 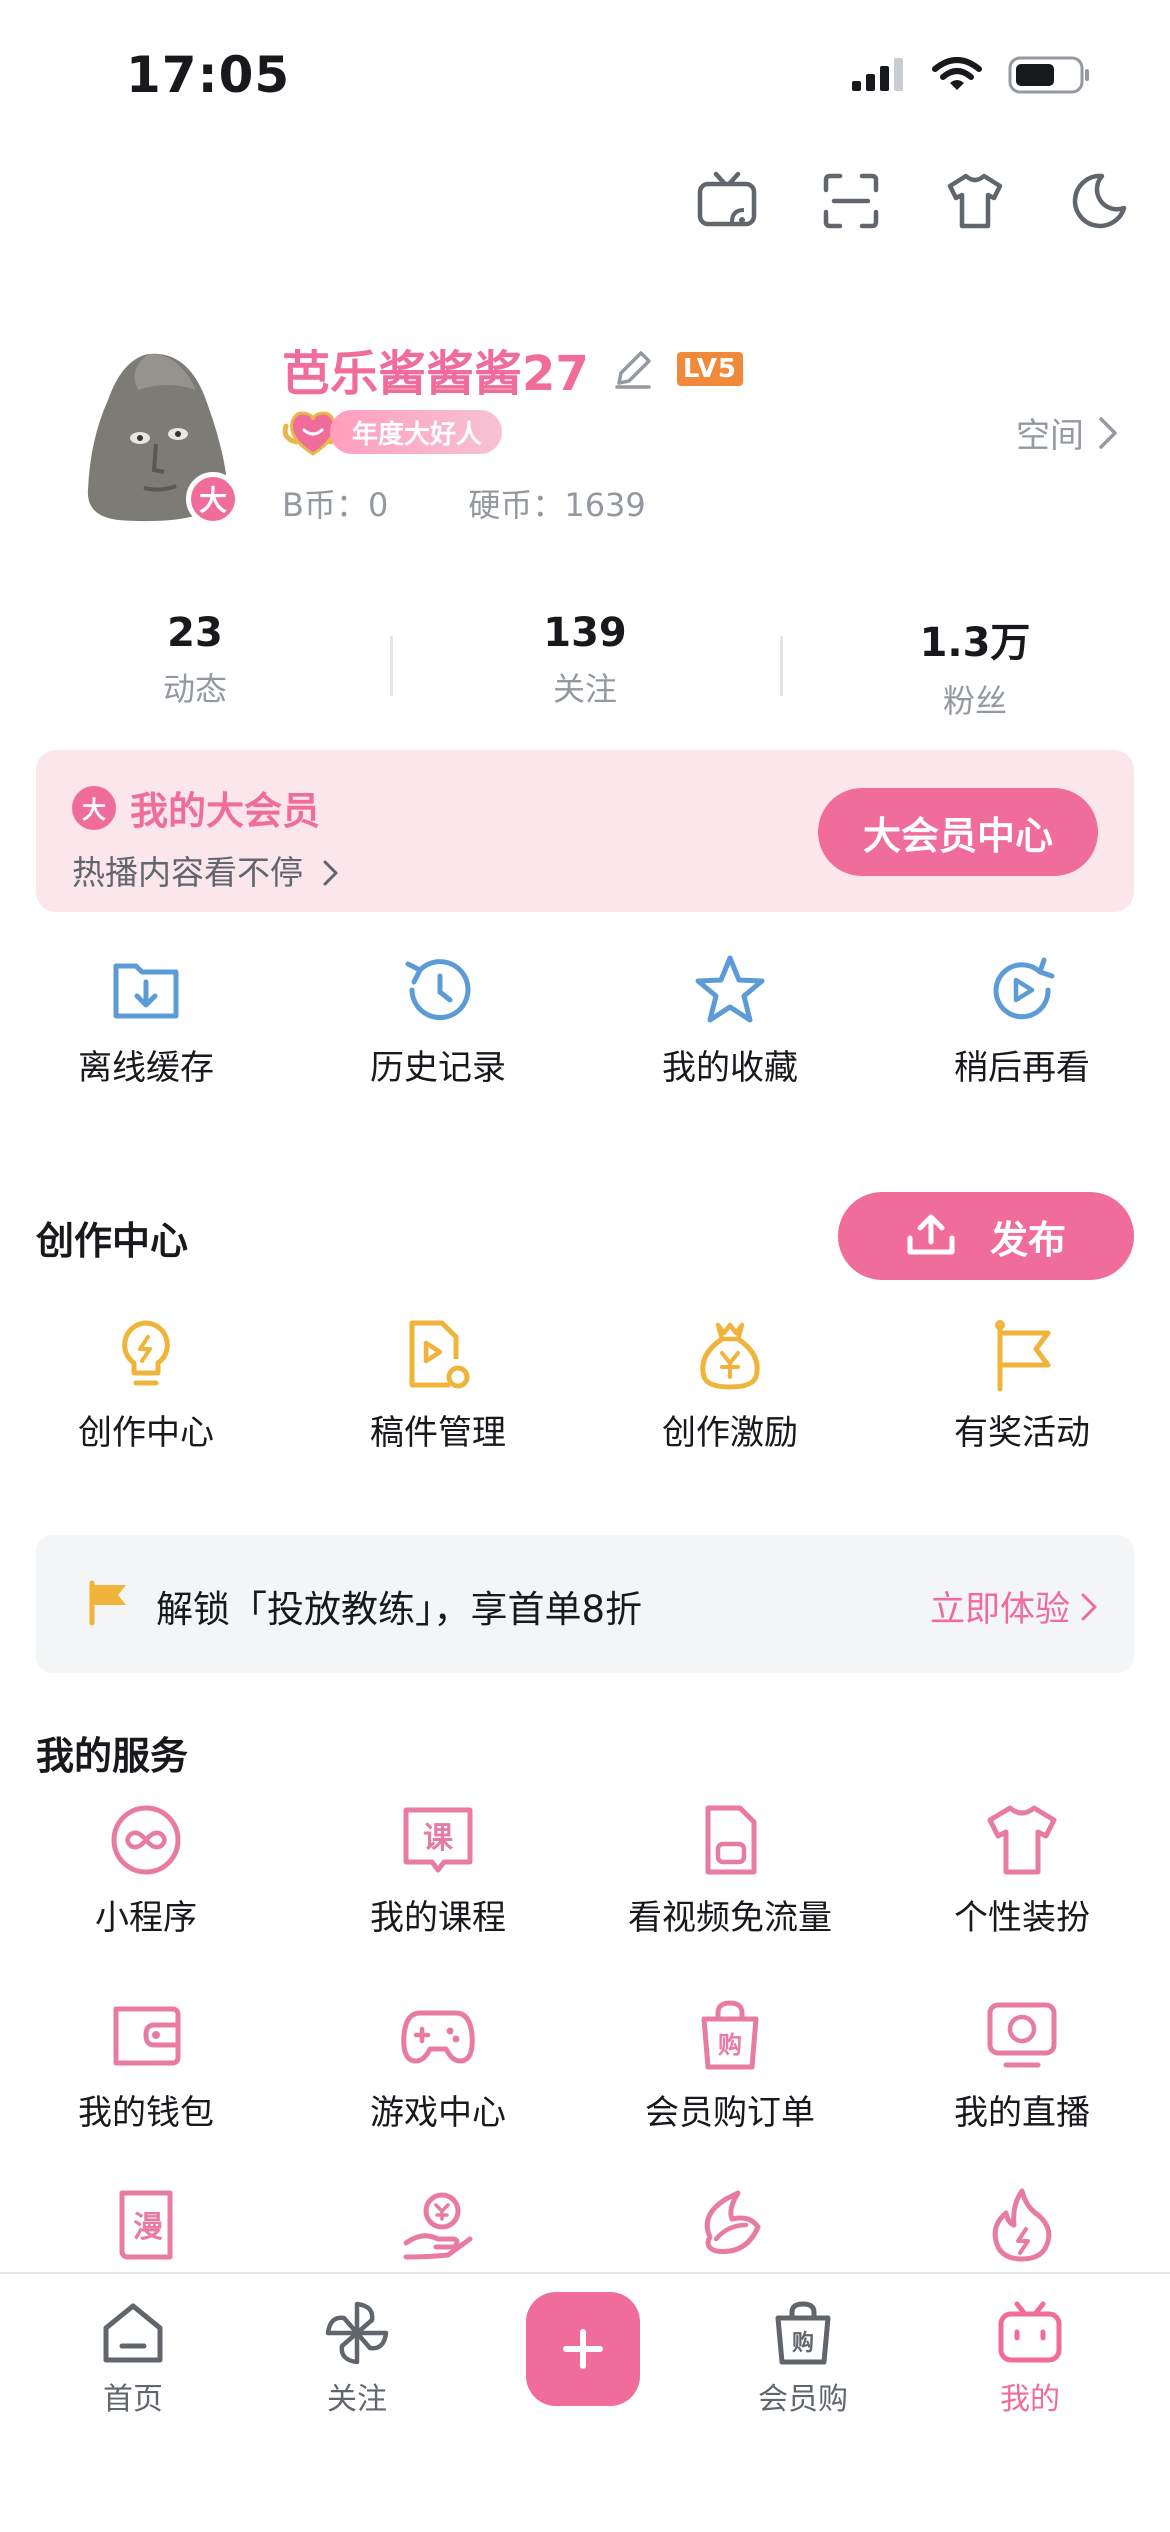 I want to click on offline-cache-item: 离线缓存, so click(x=146, y=1019).